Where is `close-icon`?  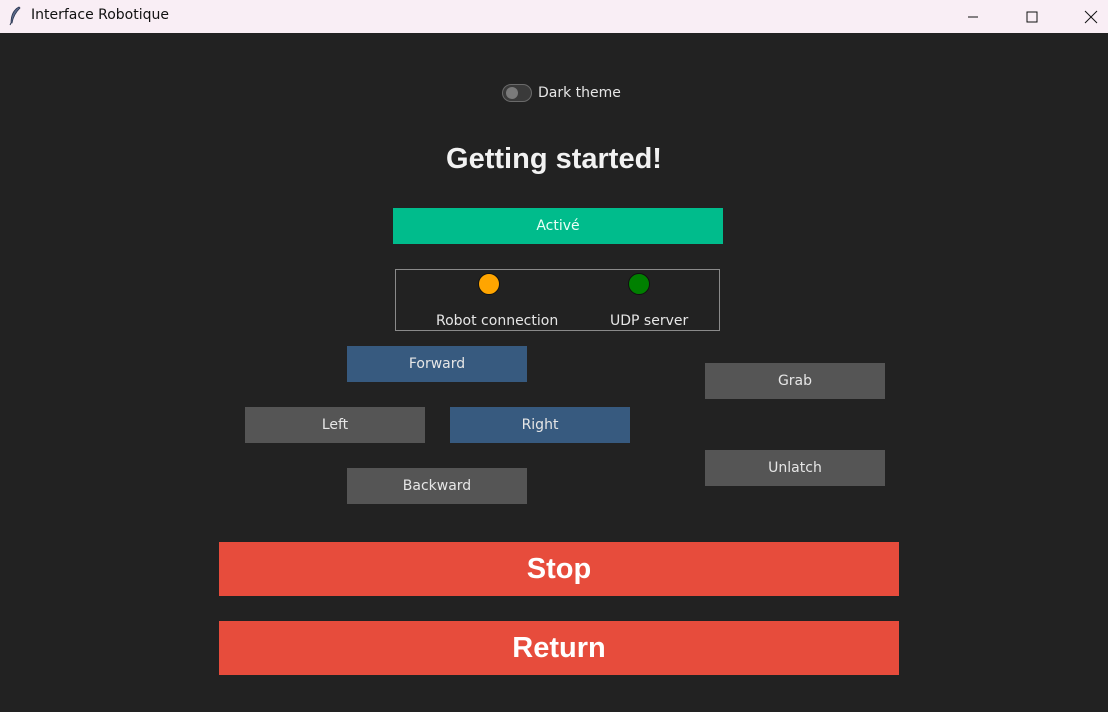
close-icon is located at coordinates (1091, 16).